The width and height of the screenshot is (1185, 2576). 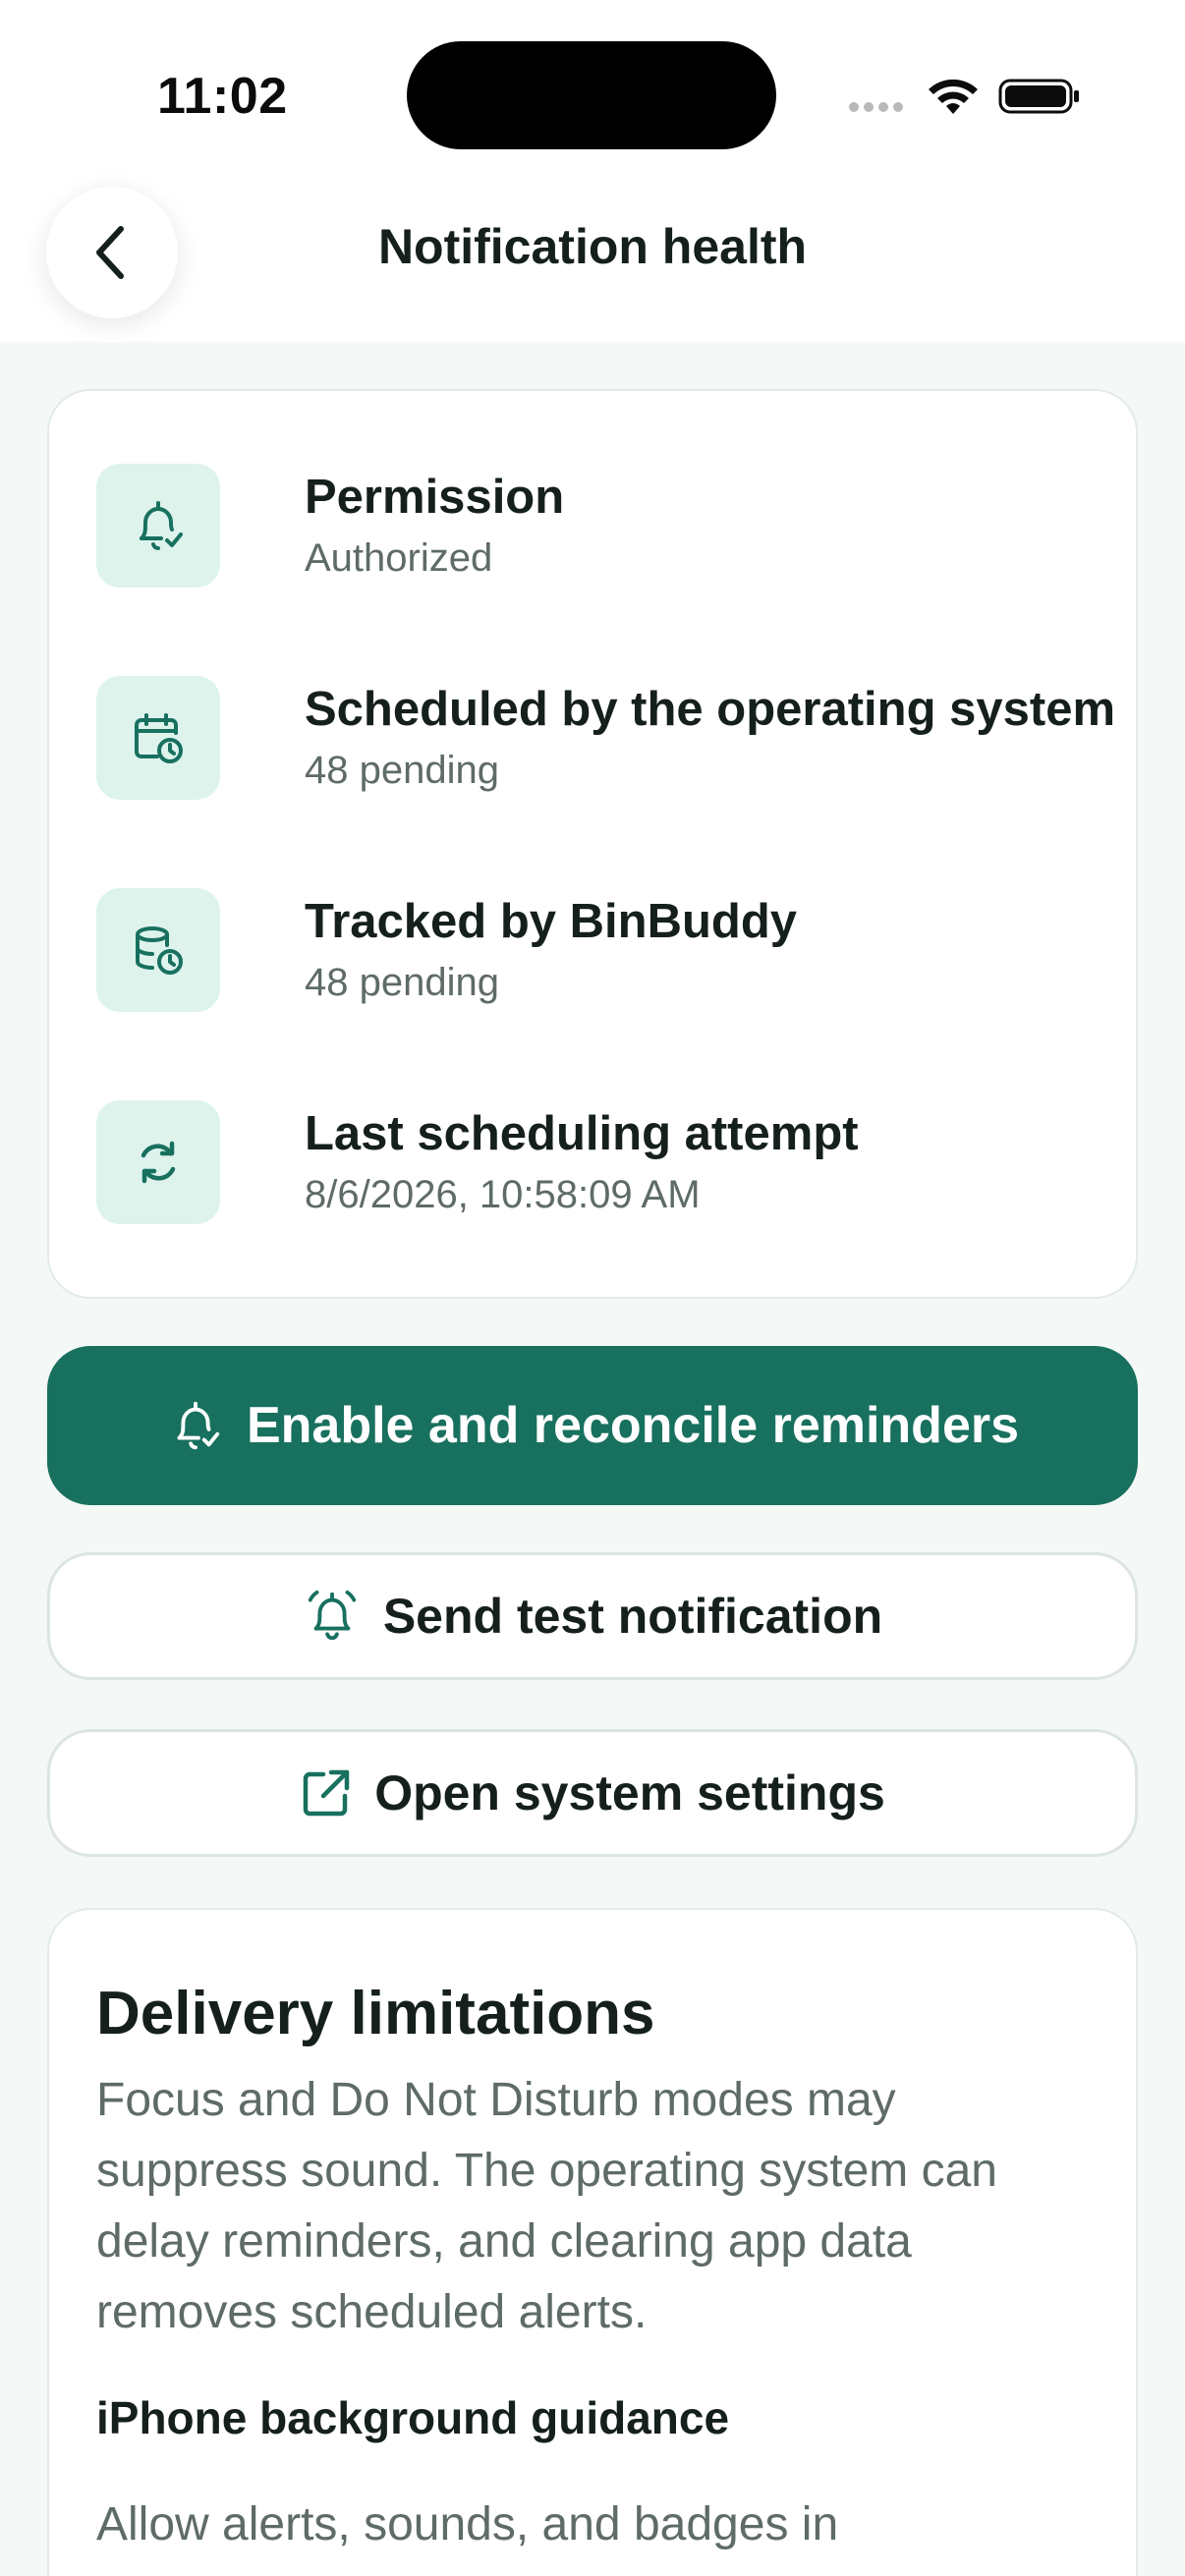 What do you see at coordinates (468, 2524) in the screenshot?
I see `info-body-guidance: Allow alerts, sounds, and badges in` at bounding box center [468, 2524].